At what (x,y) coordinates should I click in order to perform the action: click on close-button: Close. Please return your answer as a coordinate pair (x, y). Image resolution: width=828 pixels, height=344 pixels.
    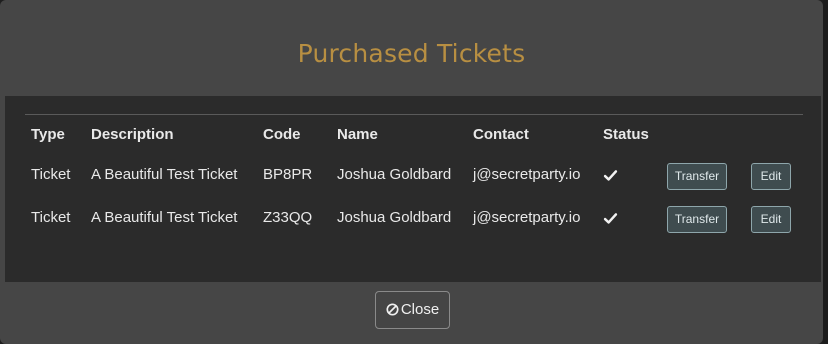
    Looking at the image, I should click on (412, 310).